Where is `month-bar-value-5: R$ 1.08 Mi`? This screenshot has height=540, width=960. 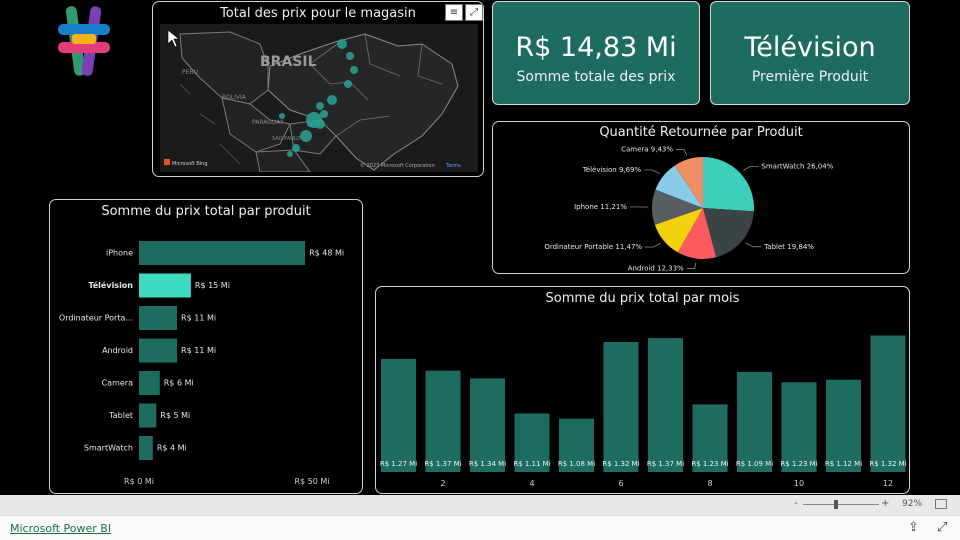 month-bar-value-5: R$ 1.08 Mi is located at coordinates (576, 464).